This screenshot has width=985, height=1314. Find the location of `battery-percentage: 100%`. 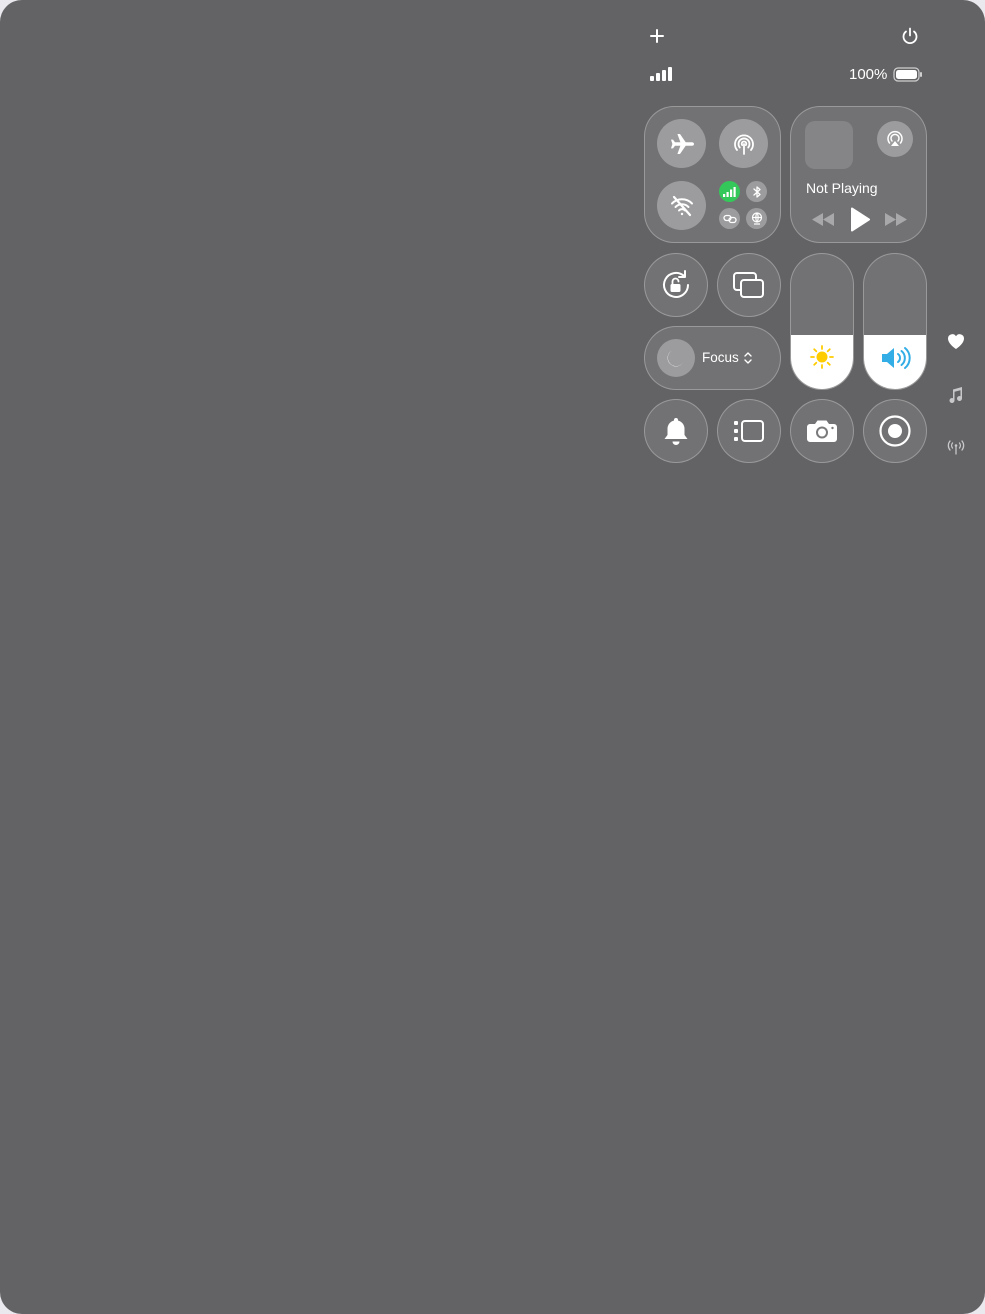

battery-percentage: 100% is located at coordinates (868, 74).